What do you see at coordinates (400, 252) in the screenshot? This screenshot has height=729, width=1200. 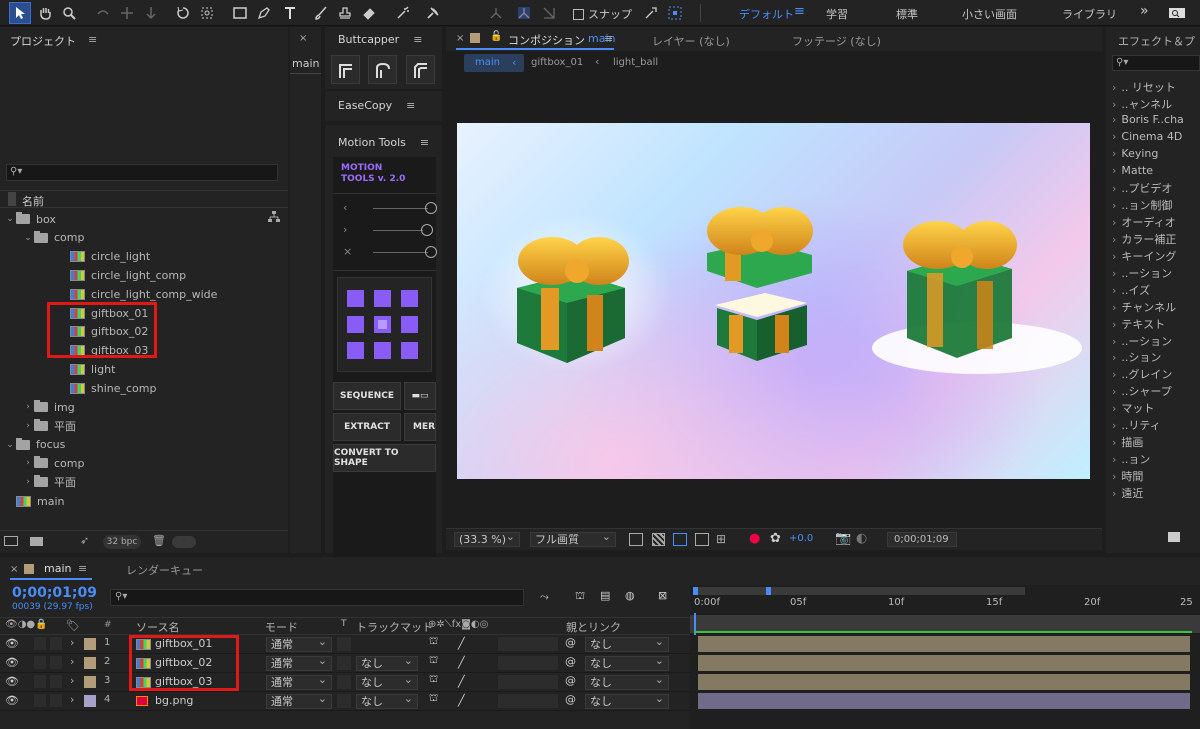 I see `ease-both-slider-track` at bounding box center [400, 252].